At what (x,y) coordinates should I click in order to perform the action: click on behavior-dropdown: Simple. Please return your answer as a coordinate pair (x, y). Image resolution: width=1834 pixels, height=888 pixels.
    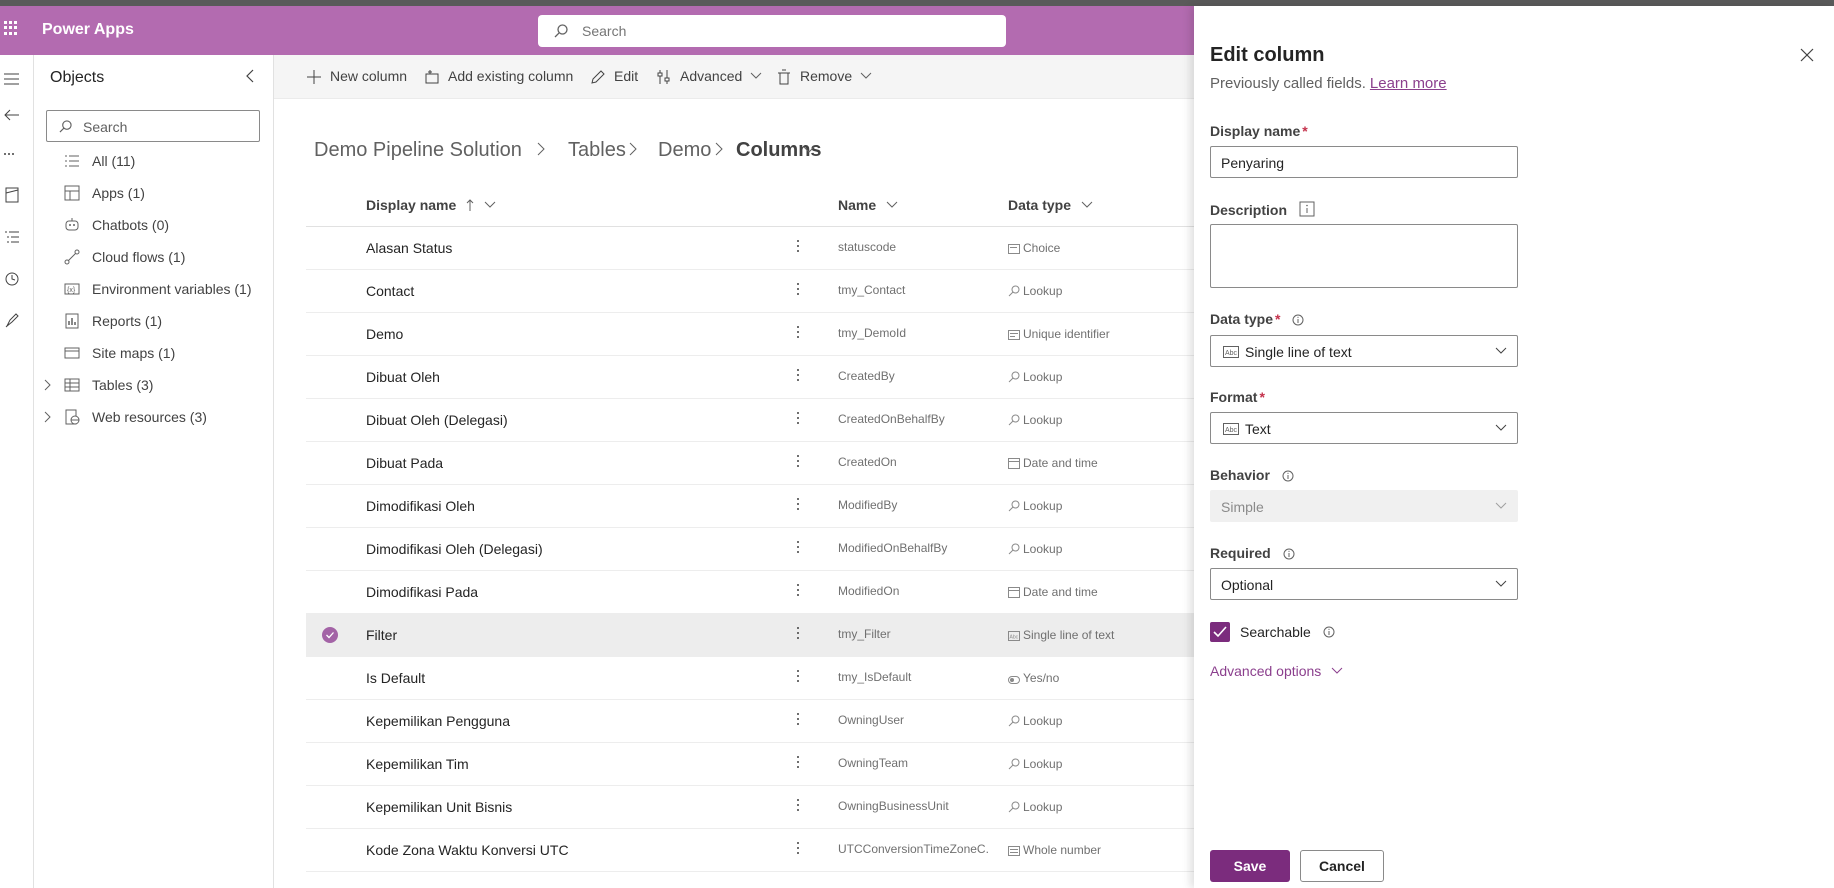
    Looking at the image, I should click on (1364, 506).